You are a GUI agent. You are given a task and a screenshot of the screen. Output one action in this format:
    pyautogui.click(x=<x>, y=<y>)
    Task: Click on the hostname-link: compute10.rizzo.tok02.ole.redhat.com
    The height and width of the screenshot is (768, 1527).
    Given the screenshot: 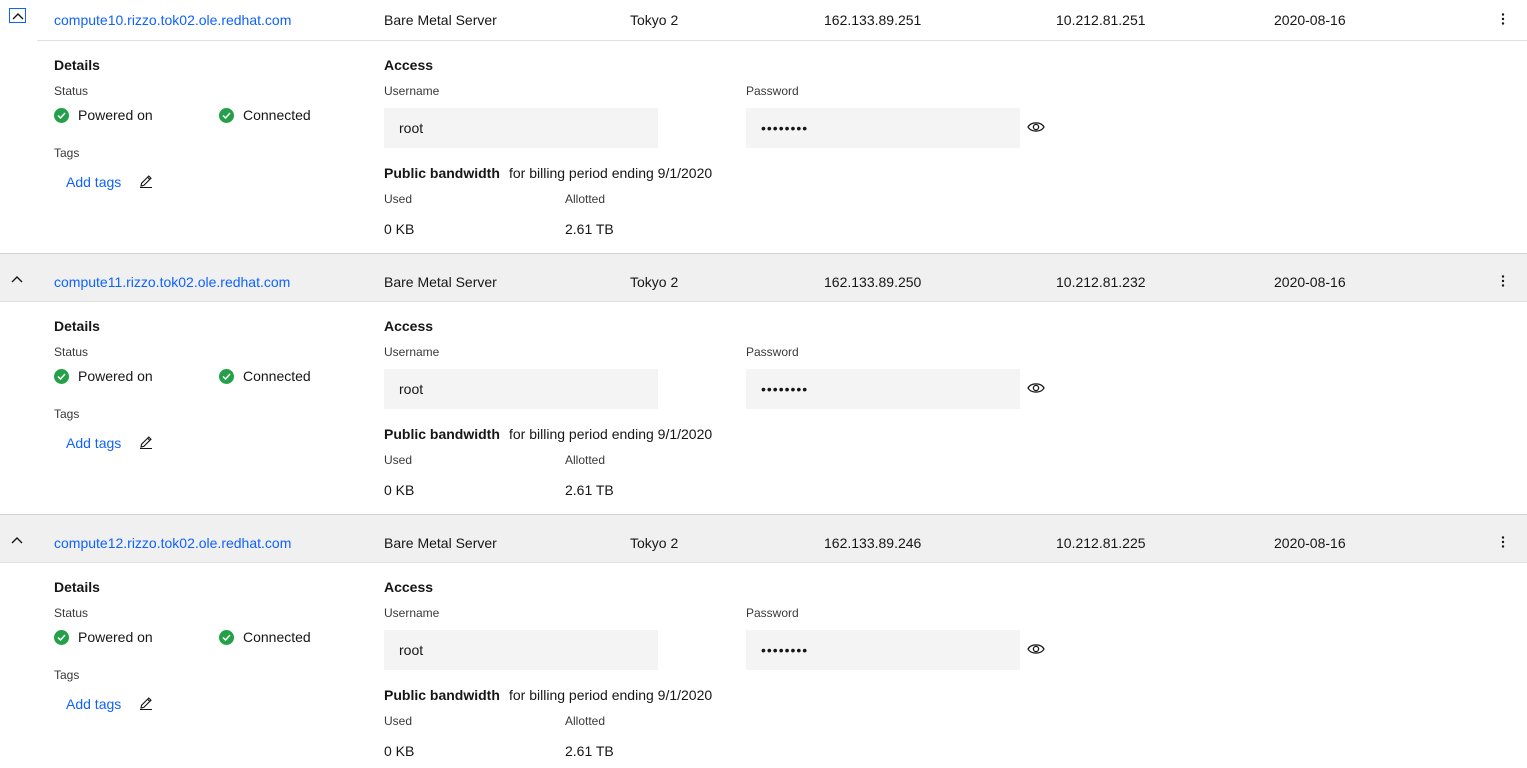 What is the action you would take?
    pyautogui.click(x=172, y=20)
    